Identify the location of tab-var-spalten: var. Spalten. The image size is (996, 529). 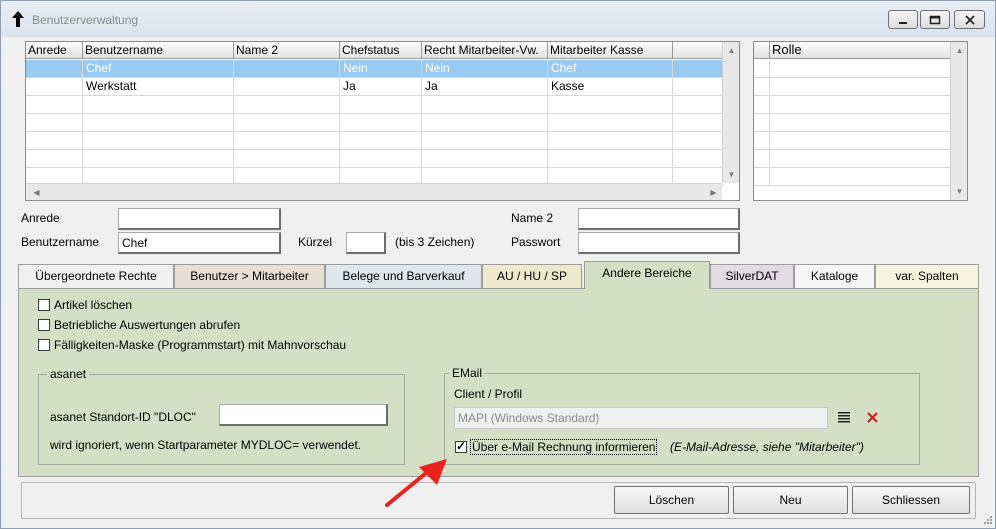
(927, 276).